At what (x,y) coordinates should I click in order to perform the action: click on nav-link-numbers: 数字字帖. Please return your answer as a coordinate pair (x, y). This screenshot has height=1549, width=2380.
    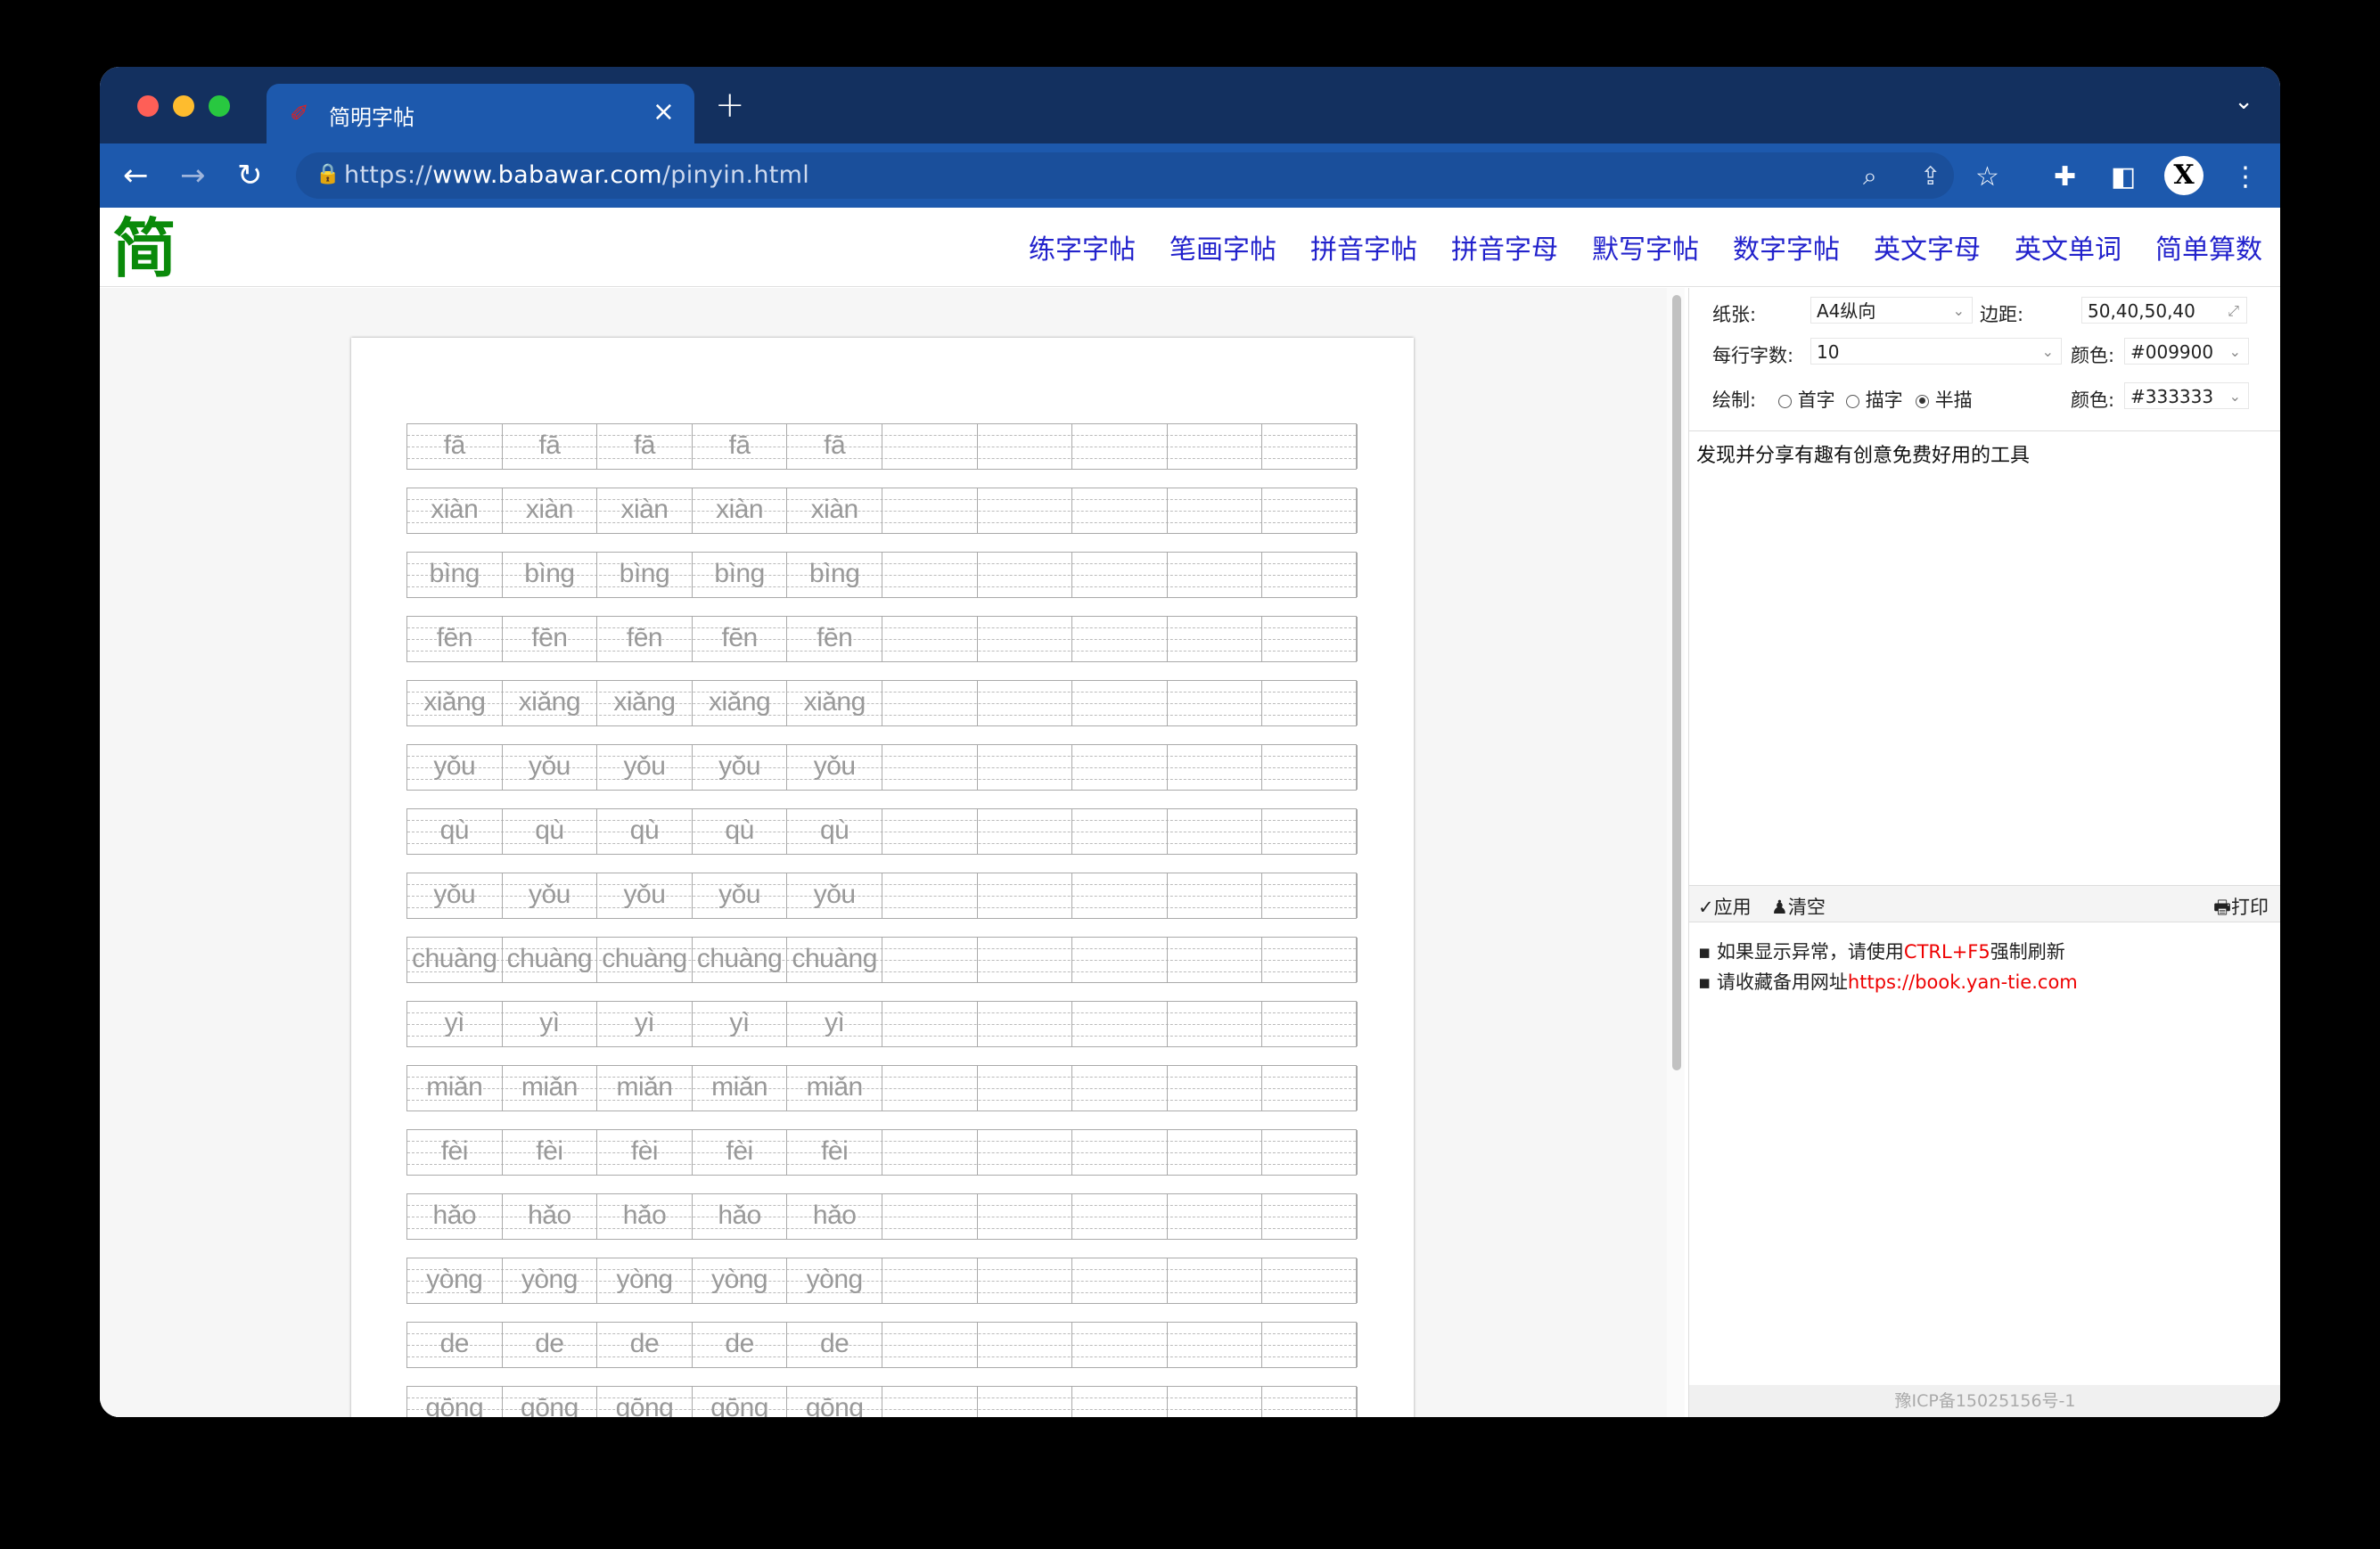
    Looking at the image, I should click on (1786, 247).